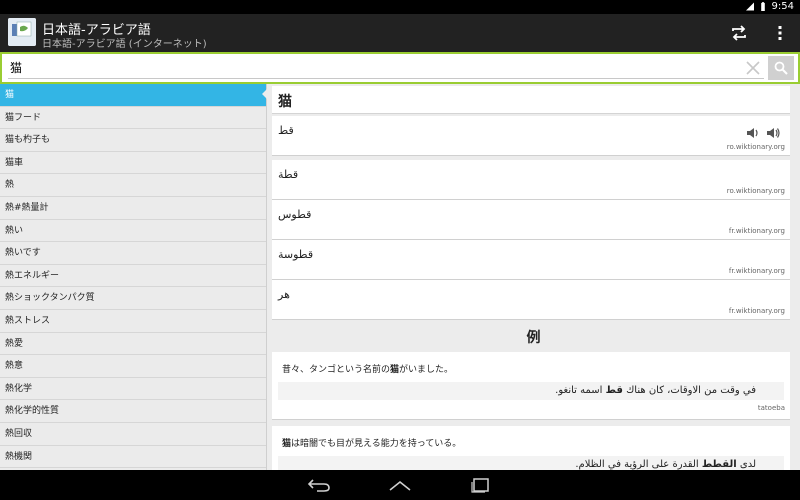 This screenshot has height=500, width=800. Describe the element at coordinates (133, 253) in the screenshot. I see `word-list-item: 熱いです` at that location.